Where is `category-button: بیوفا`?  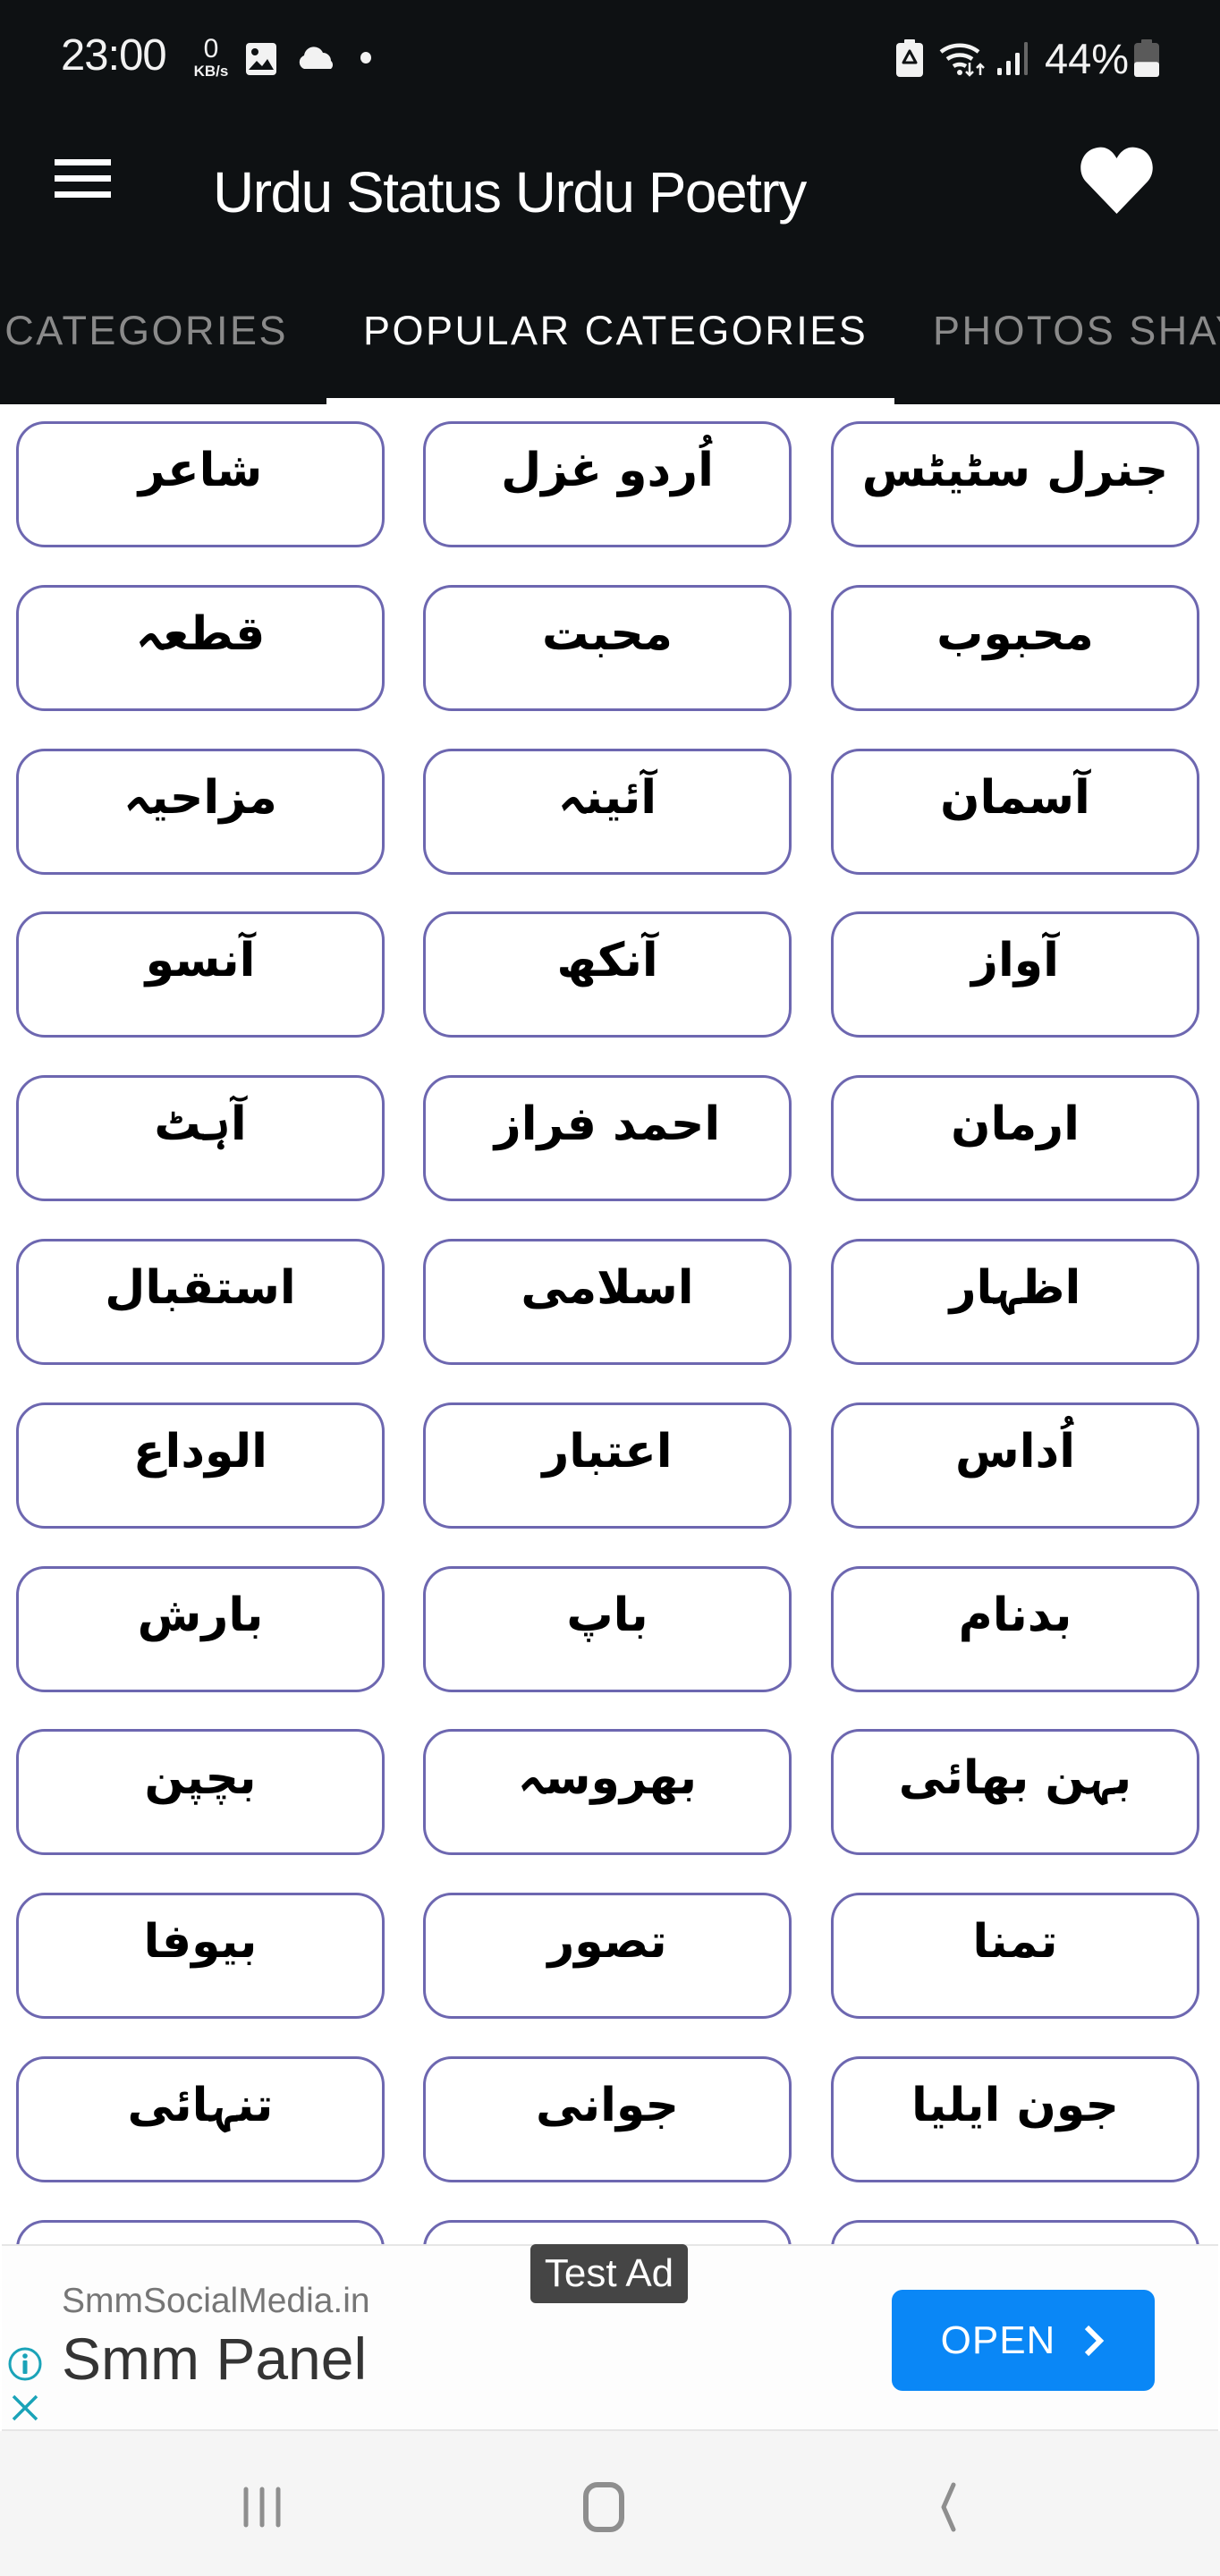 category-button: بیوفا is located at coordinates (200, 1956).